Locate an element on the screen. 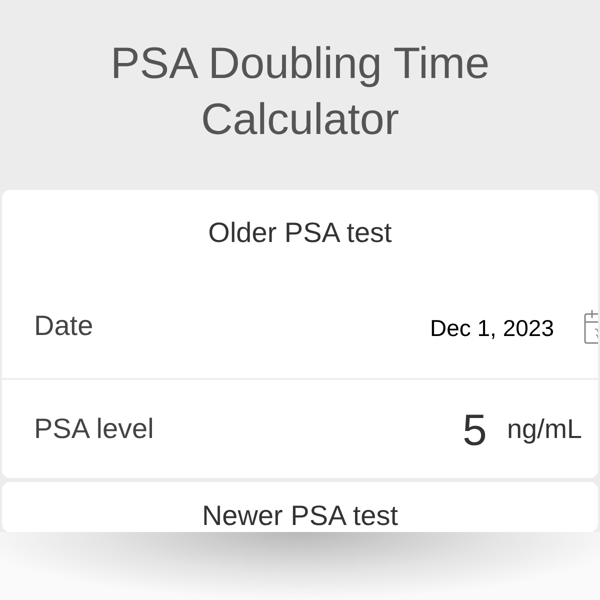  calendar-icon is located at coordinates (591, 326).